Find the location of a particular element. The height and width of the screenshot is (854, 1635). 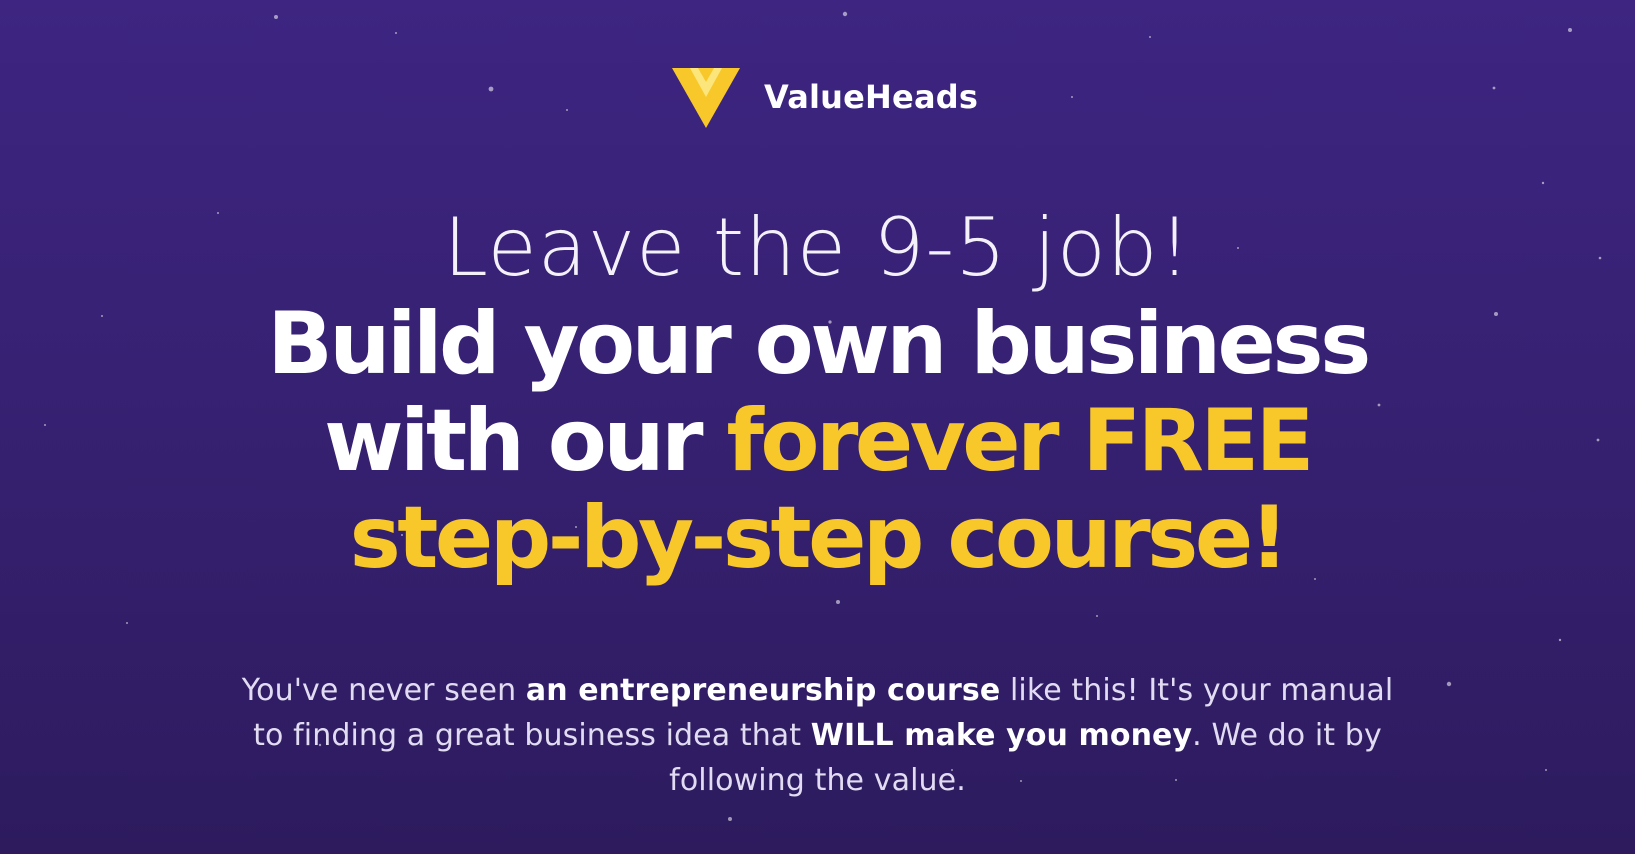

headline-line-3: step-by-step course! is located at coordinates (819, 538).